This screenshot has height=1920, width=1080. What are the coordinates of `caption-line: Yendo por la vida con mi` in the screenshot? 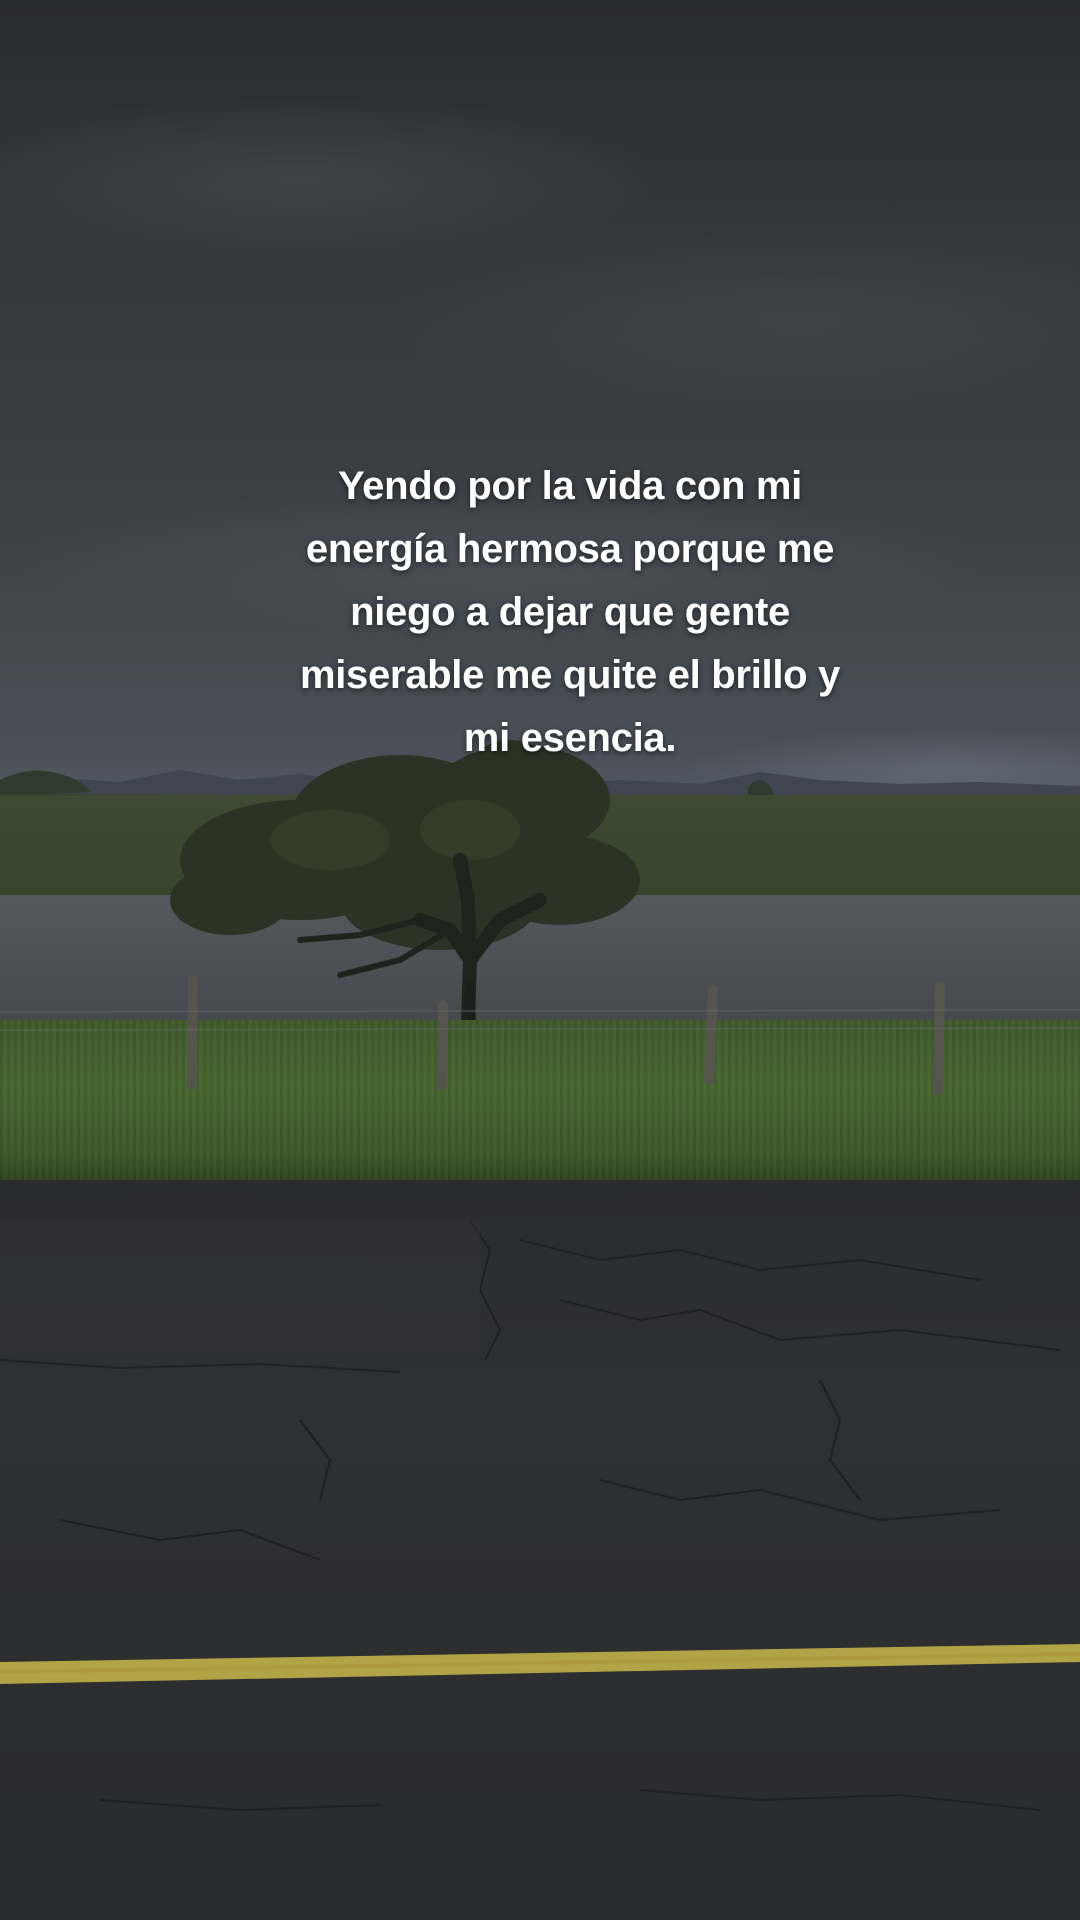 It's located at (569, 486).